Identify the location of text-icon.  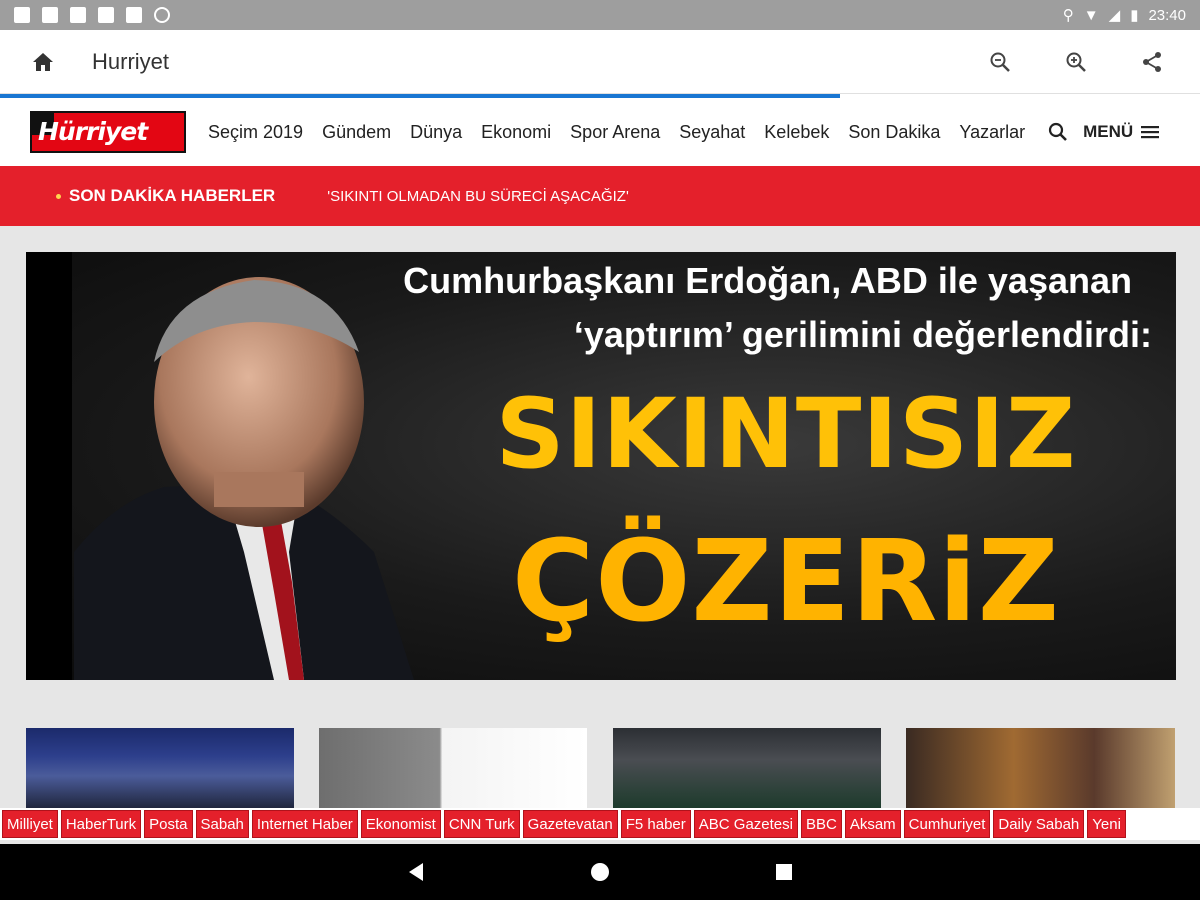
(106, 15).